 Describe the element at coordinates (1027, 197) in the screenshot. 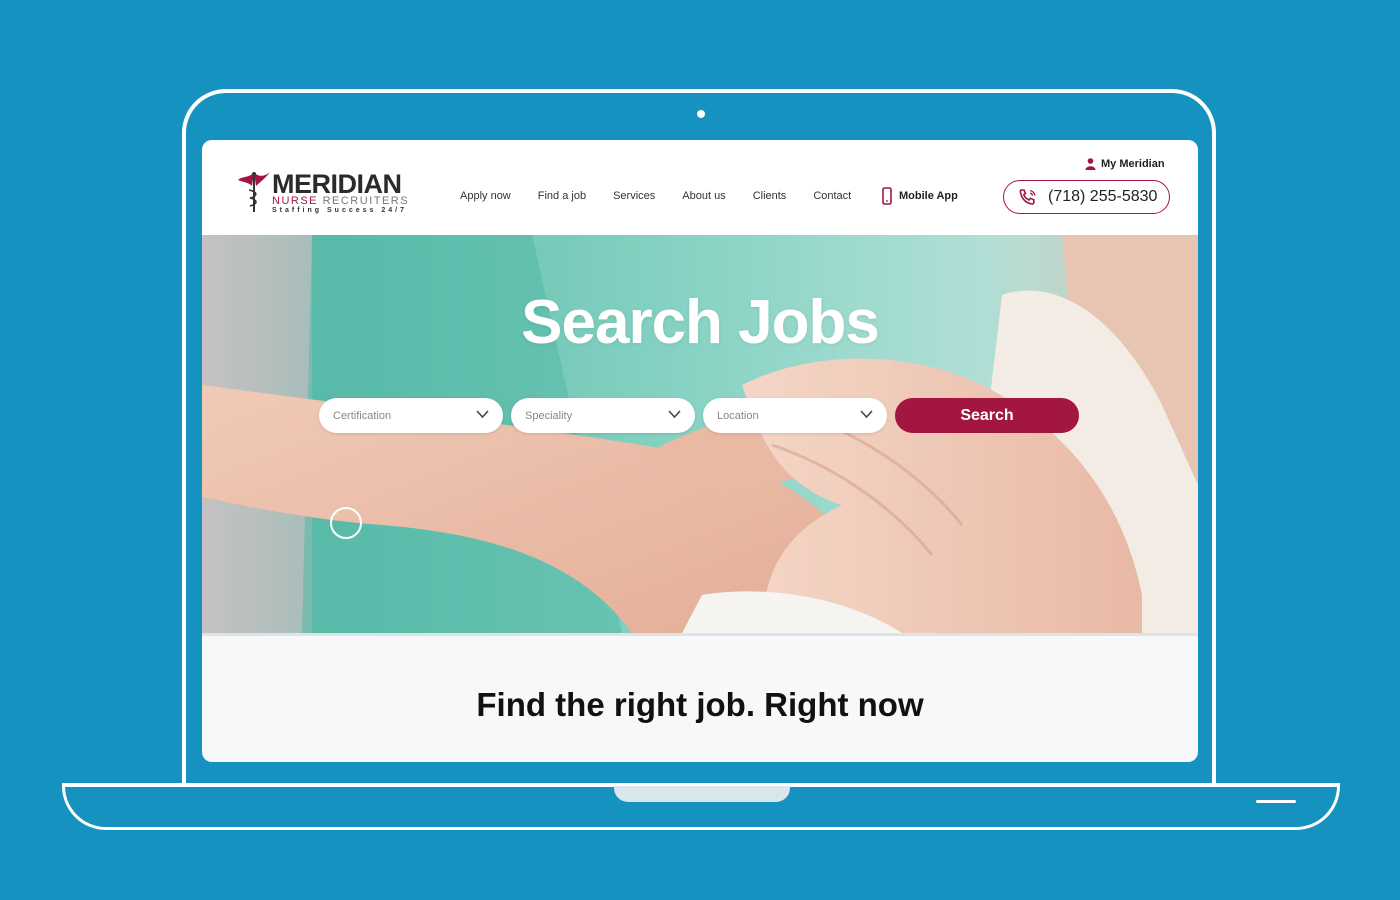

I see `phone-call-icon` at that location.